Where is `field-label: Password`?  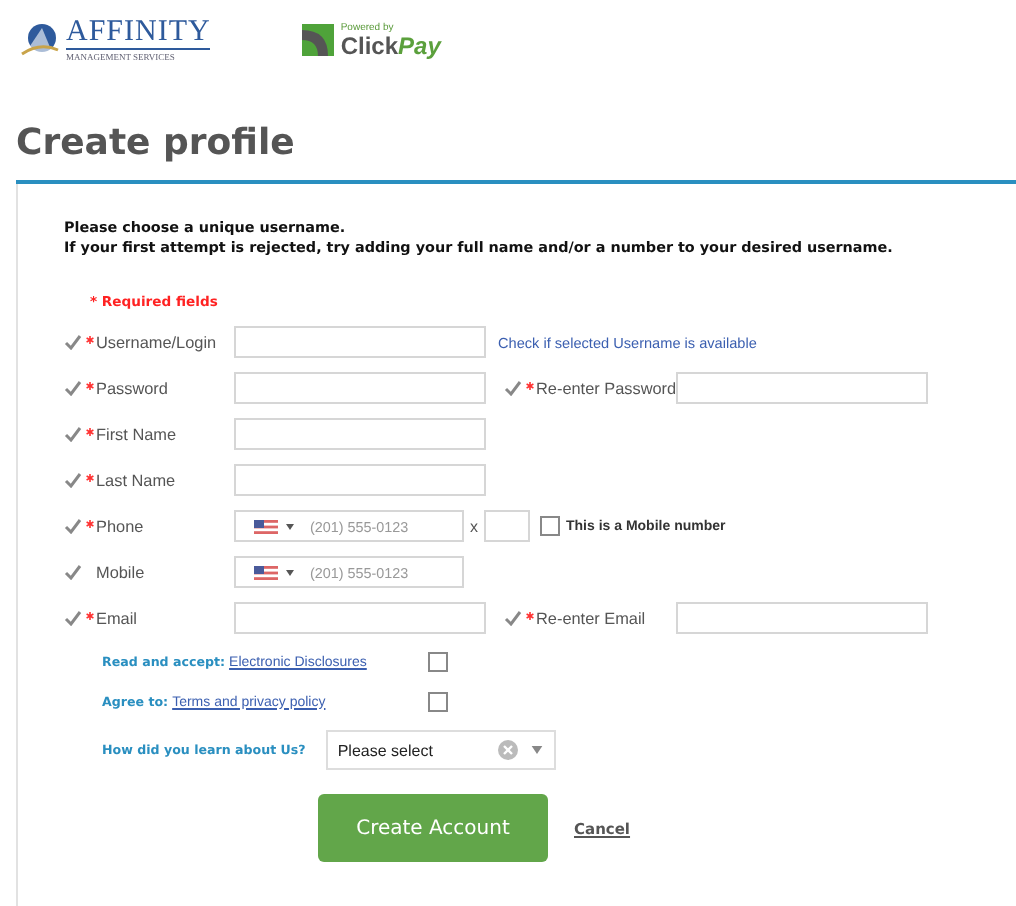
field-label: Password is located at coordinates (132, 388).